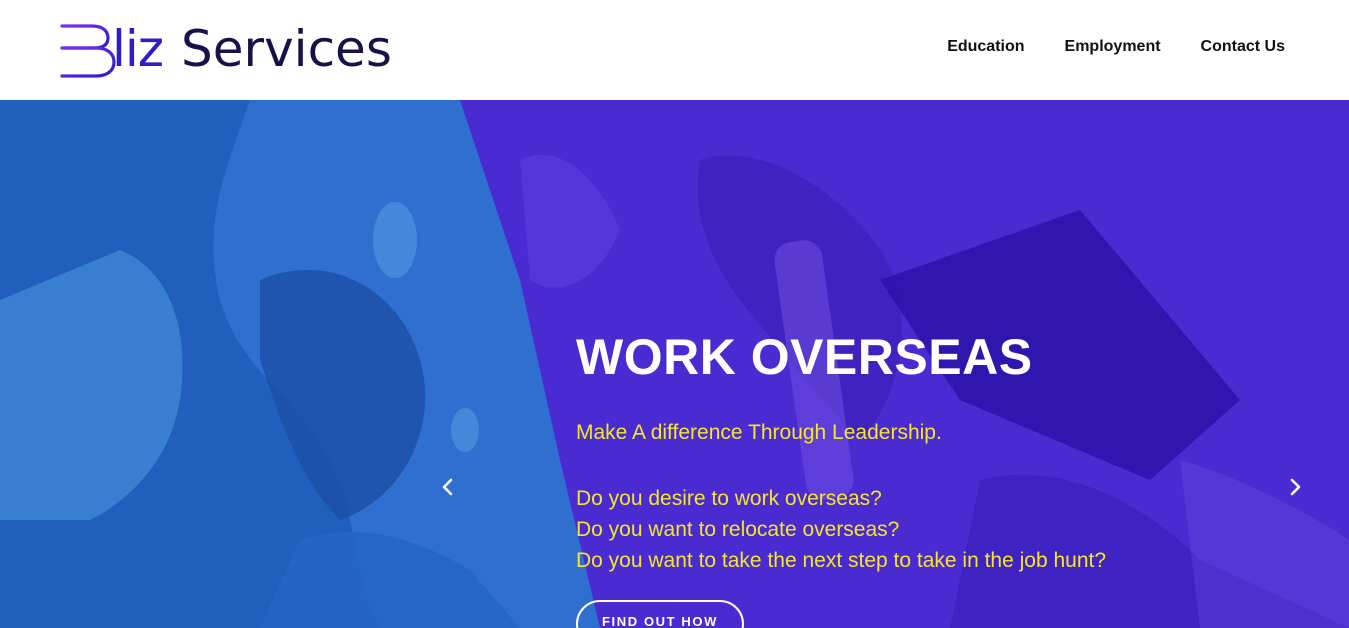 This screenshot has width=1349, height=628. Describe the element at coordinates (759, 432) in the screenshot. I see `hero-tagline: Make A difference Through Leadership.` at that location.